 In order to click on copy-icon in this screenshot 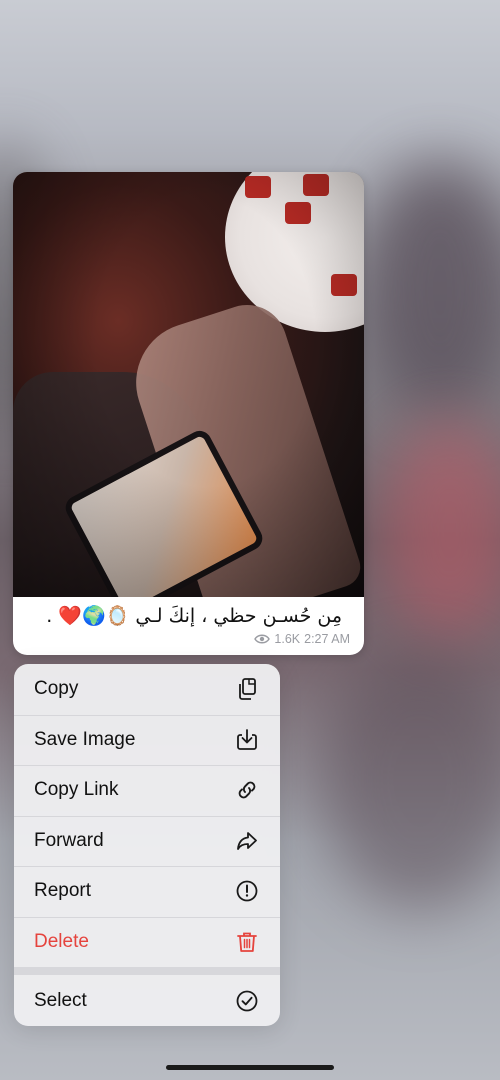, I will do `click(247, 689)`.